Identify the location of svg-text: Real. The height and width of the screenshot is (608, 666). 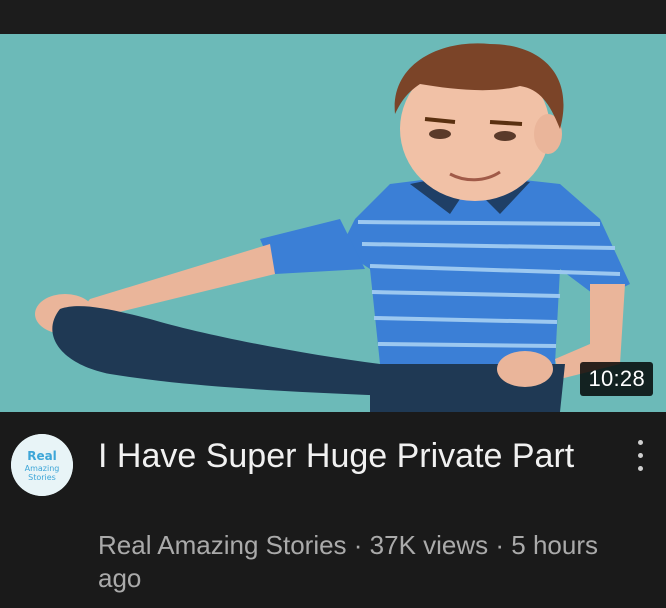
(42, 456).